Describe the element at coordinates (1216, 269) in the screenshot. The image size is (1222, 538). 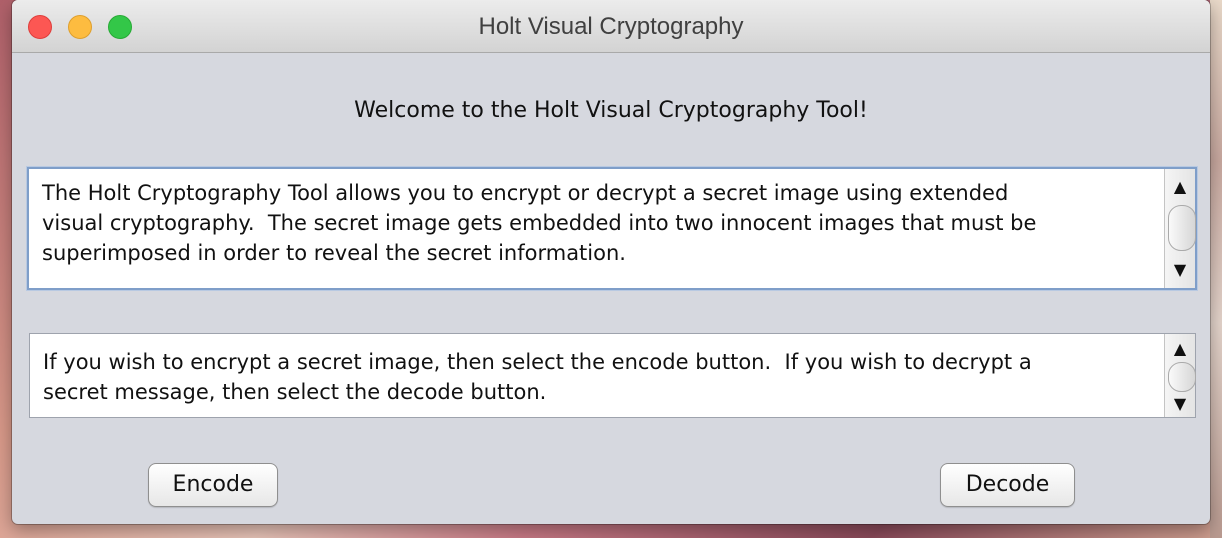
I see `desktop-background` at that location.